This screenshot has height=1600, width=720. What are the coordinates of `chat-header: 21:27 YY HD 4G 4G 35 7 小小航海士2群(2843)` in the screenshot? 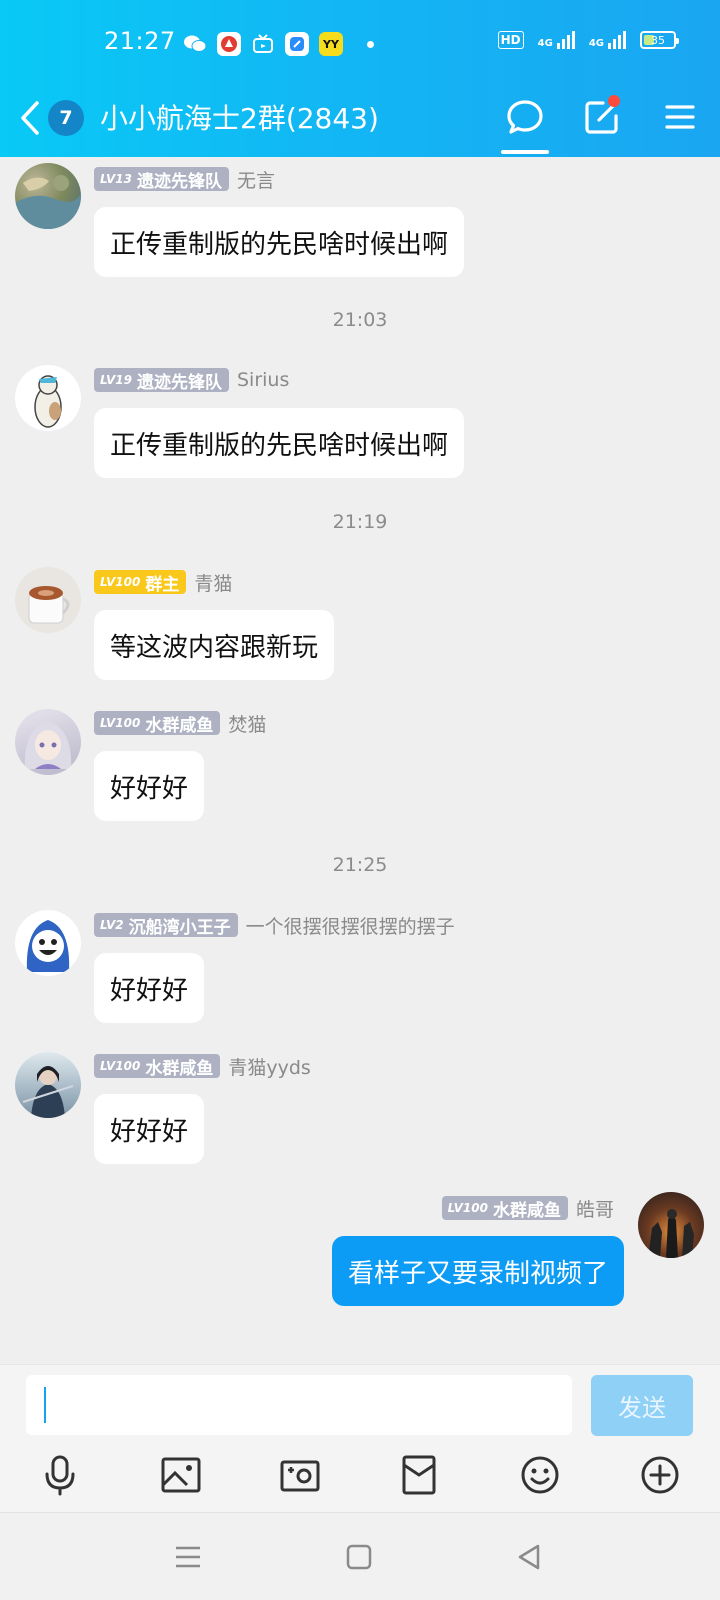 It's located at (360, 78).